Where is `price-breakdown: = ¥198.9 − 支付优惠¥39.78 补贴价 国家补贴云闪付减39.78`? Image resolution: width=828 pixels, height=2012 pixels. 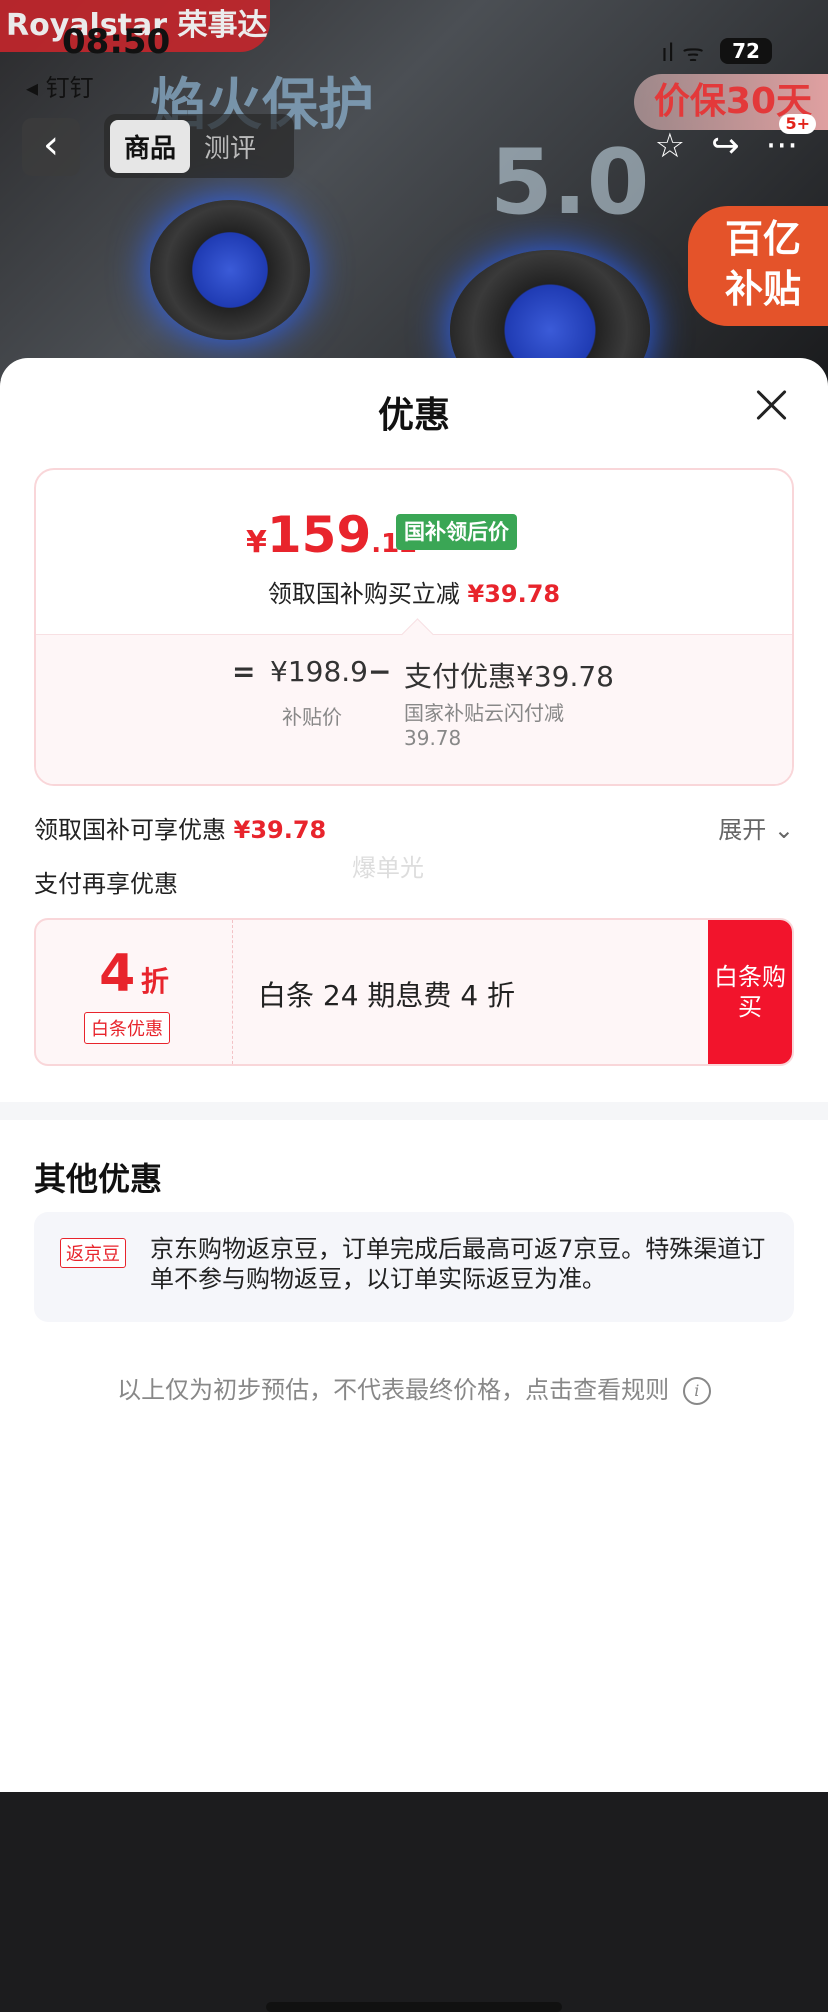 price-breakdown: = ¥198.9 − 支付优惠¥39.78 补贴价 国家补贴云闪付减39.78 is located at coordinates (414, 701).